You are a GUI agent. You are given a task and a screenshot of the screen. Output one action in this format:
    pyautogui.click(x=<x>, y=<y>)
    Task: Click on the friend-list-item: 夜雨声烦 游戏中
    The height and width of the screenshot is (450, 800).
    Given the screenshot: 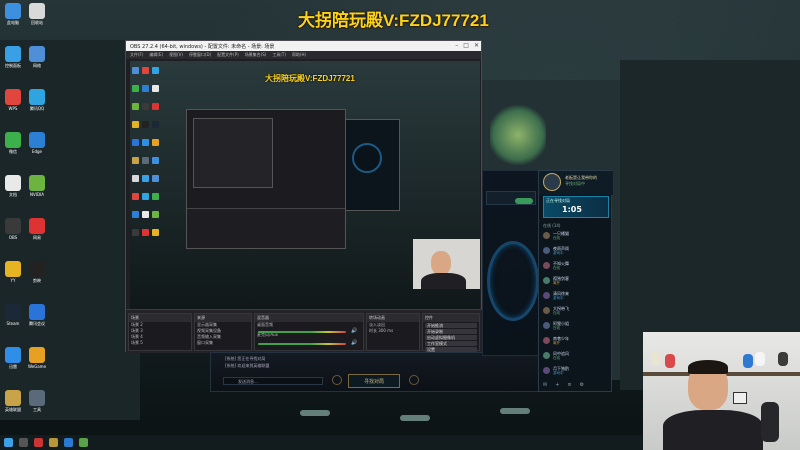 What is the action you would take?
    pyautogui.click(x=576, y=251)
    